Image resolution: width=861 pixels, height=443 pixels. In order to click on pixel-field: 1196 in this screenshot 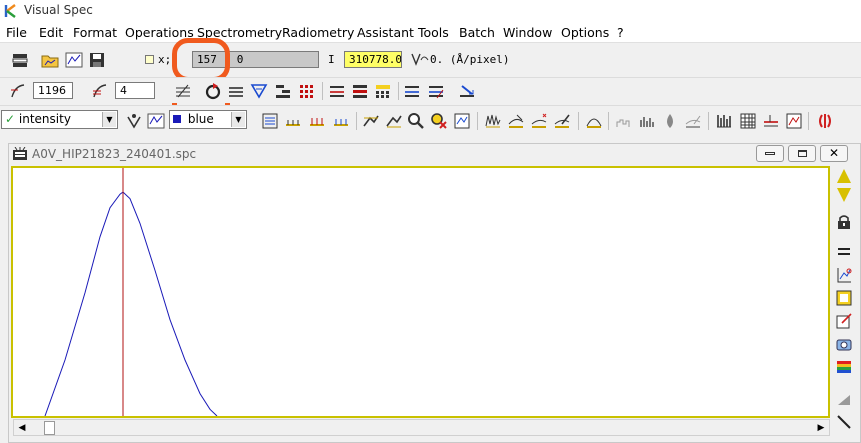, I will do `click(53, 90)`.